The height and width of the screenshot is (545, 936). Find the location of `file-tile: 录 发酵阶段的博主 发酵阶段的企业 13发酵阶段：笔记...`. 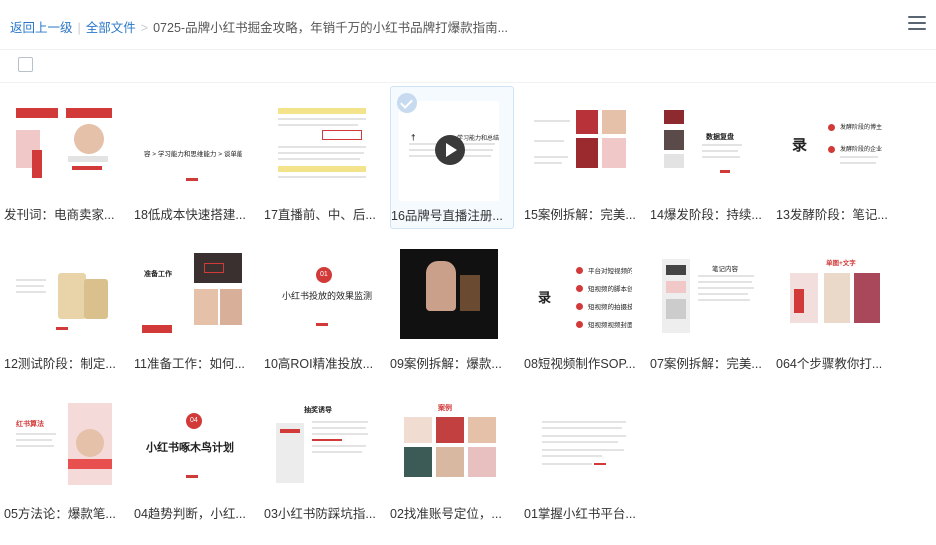

file-tile: 录 发酵阶段的博主 发酵阶段的企业 13发酵阶段：笔记... is located at coordinates (838, 157).